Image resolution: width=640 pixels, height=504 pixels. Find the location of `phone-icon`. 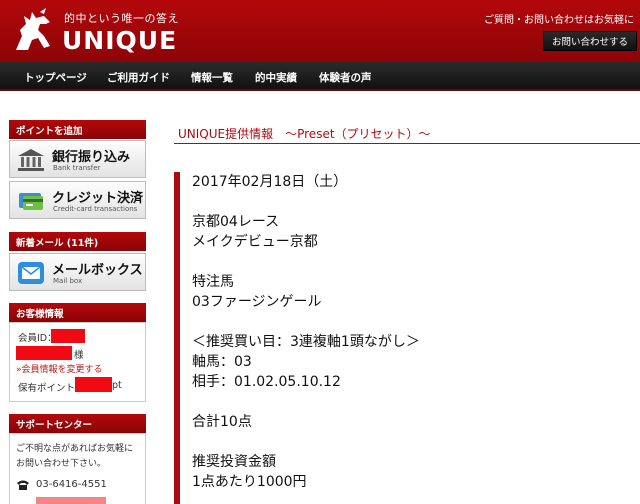

phone-icon is located at coordinates (23, 485).